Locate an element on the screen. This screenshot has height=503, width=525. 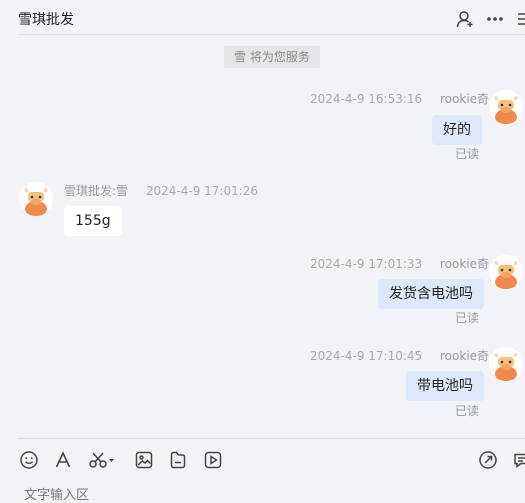
list-icon is located at coordinates (520, 19).